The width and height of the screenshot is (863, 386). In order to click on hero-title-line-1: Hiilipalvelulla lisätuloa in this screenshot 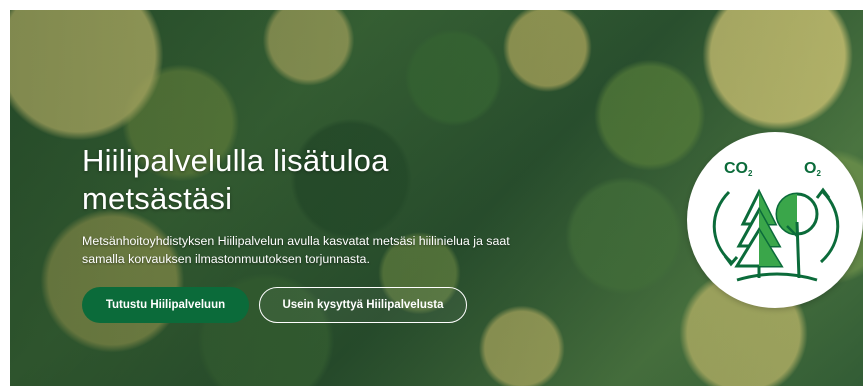, I will do `click(235, 160)`.